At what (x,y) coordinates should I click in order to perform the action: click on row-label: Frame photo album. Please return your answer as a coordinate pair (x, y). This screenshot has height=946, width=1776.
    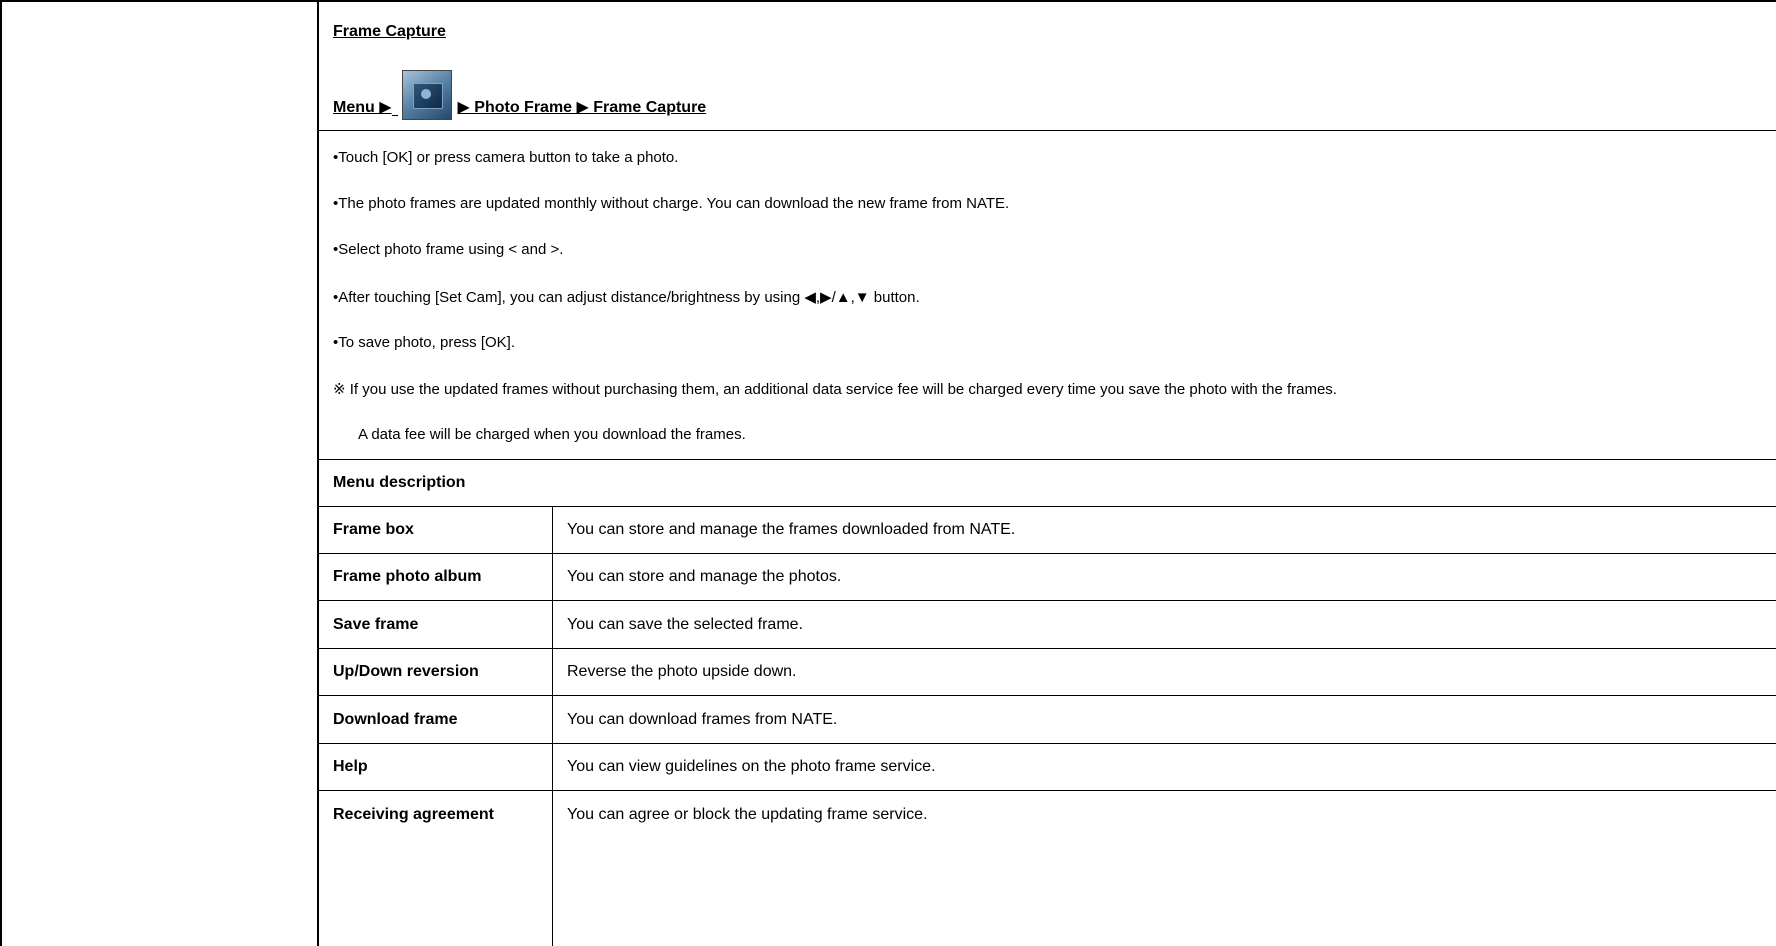
    Looking at the image, I should click on (407, 576).